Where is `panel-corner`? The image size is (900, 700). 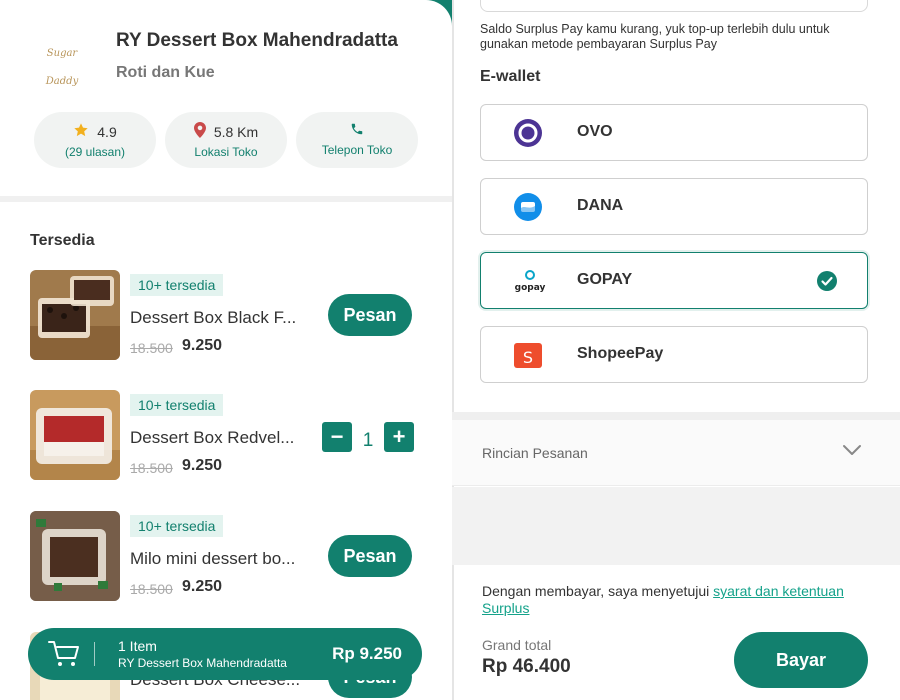
panel-corner is located at coordinates (439, 15).